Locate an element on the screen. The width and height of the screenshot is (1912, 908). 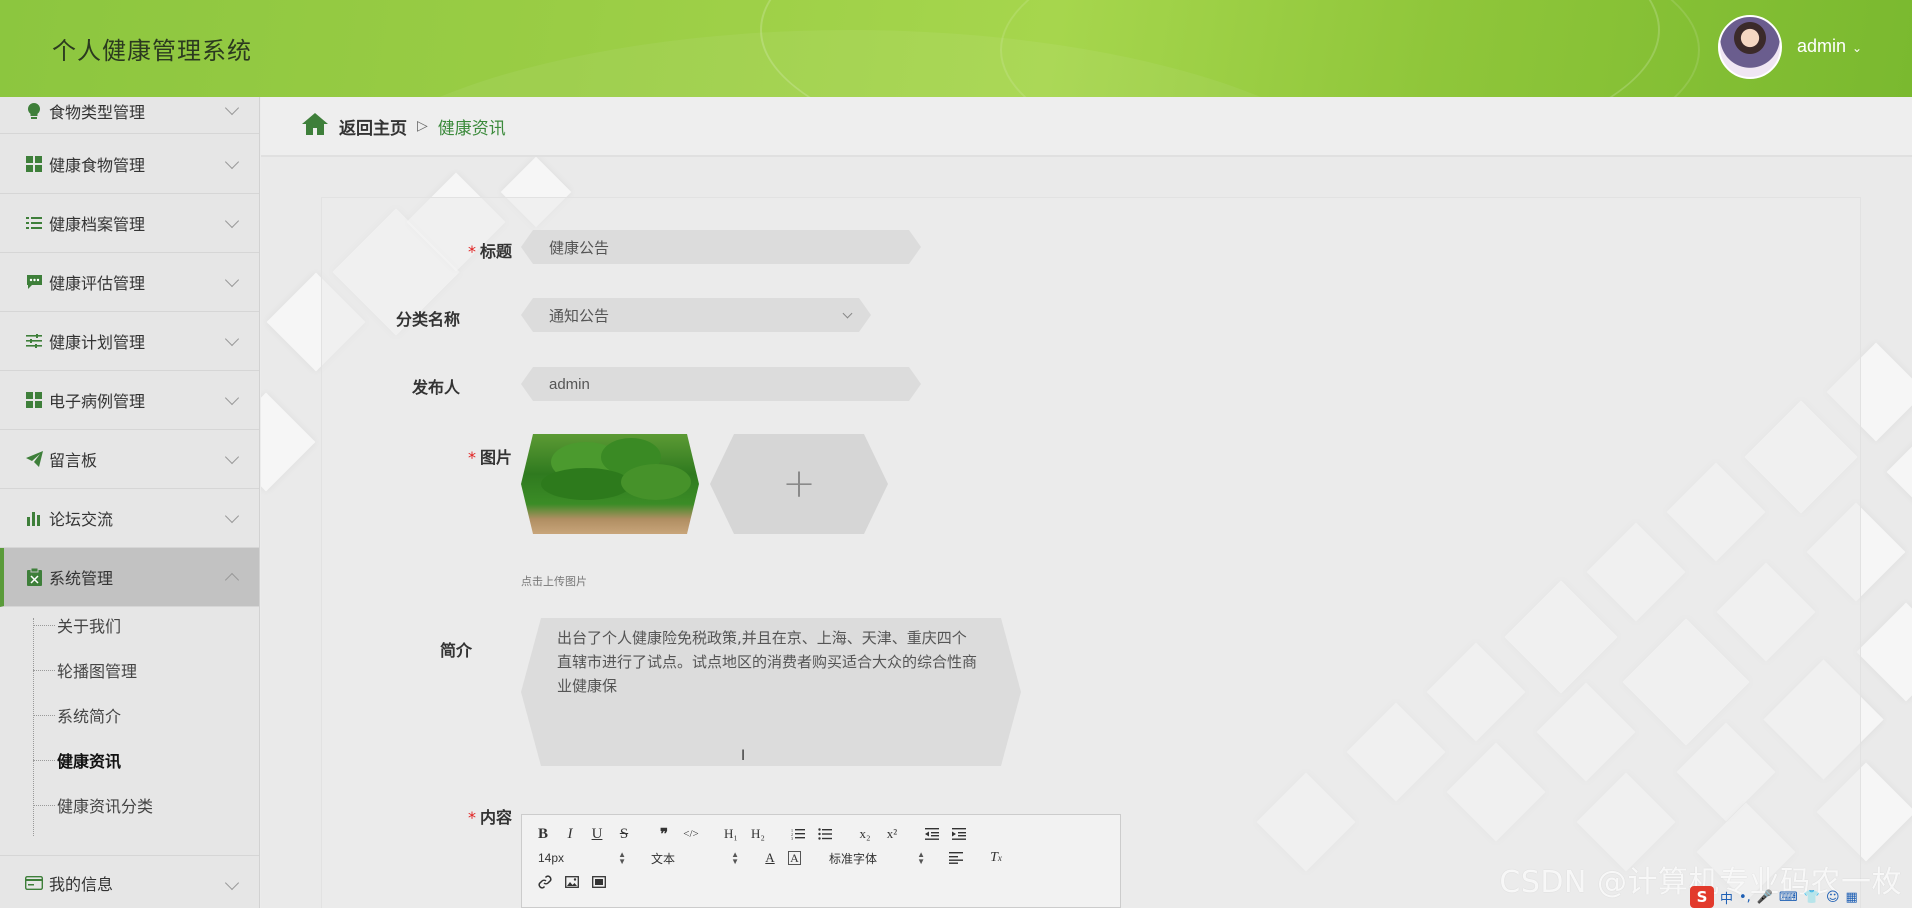
title-input: 健康公告 is located at coordinates (721, 247).